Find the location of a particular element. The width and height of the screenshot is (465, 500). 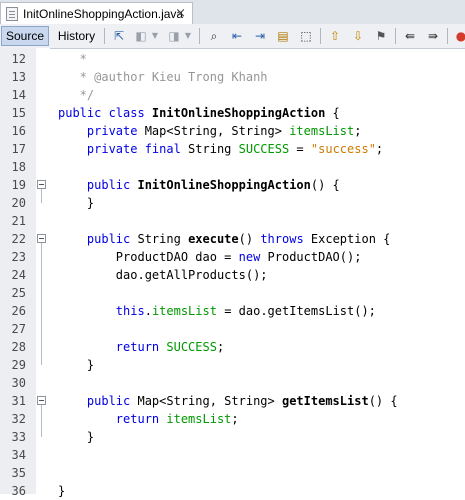

code-line: return SUCCESS; is located at coordinates (141, 347).